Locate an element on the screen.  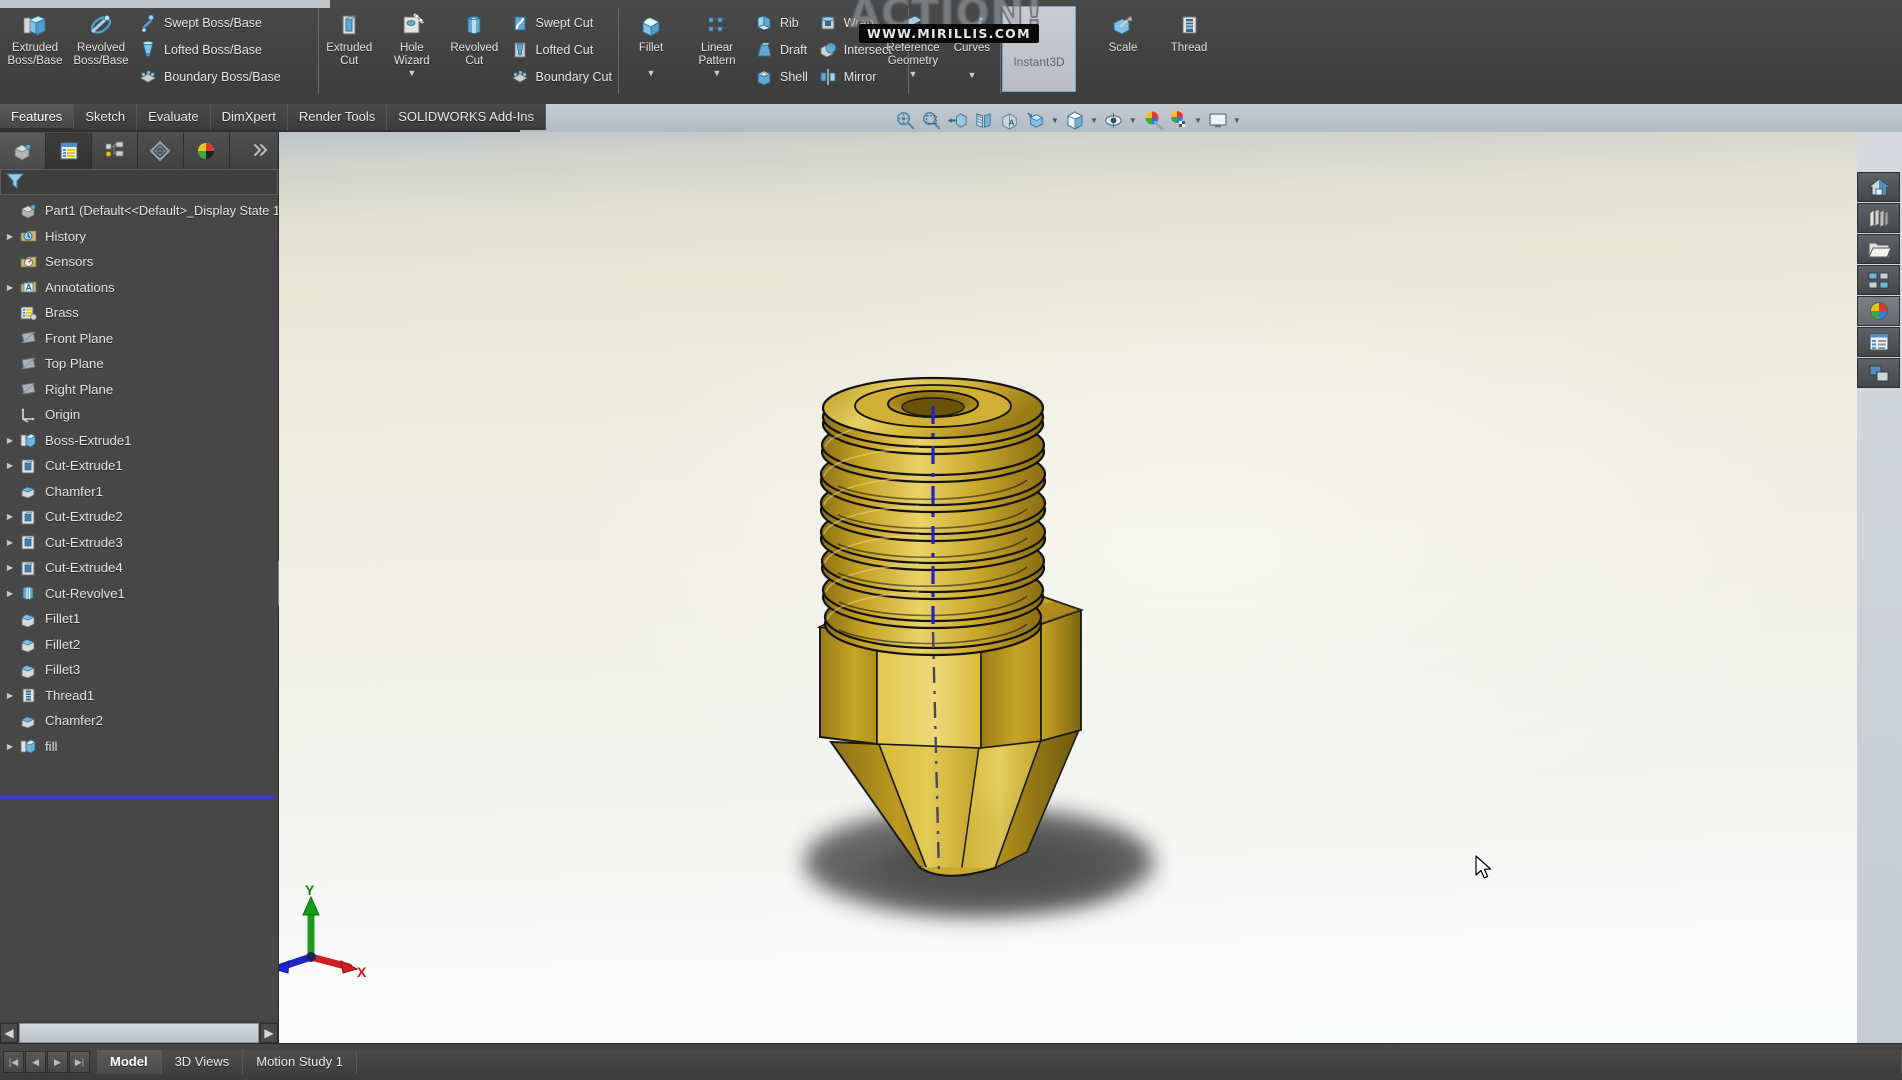
apply-scene-button is located at coordinates (1153, 120).